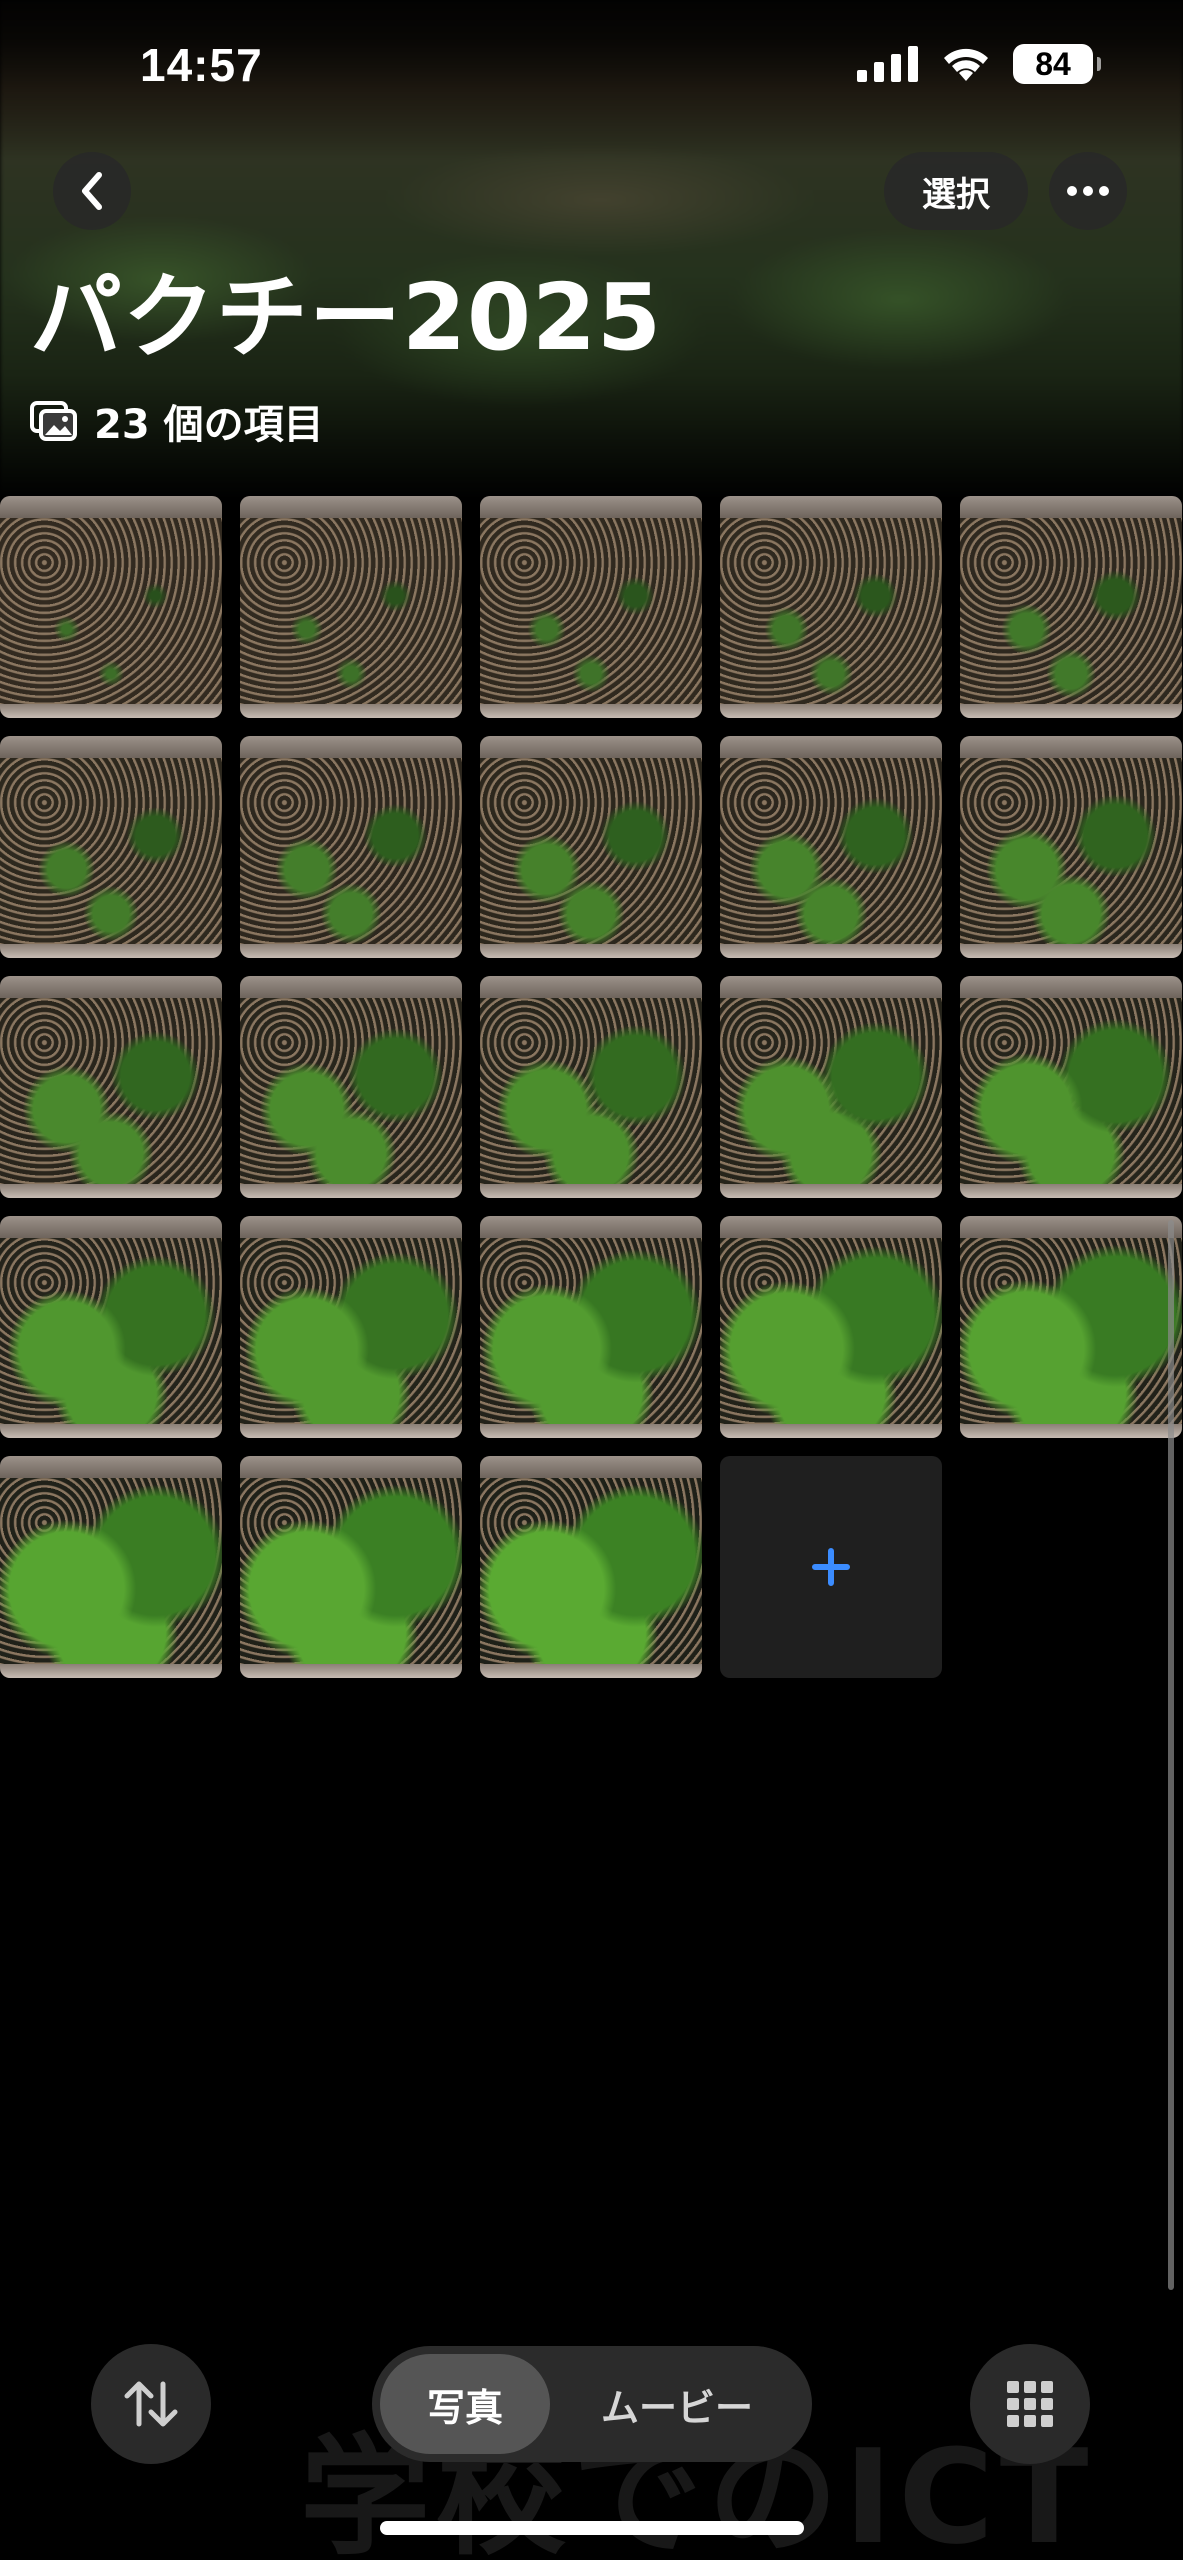 The width and height of the screenshot is (1183, 2560). Describe the element at coordinates (1053, 63) in the screenshot. I see `battery-level: 84` at that location.